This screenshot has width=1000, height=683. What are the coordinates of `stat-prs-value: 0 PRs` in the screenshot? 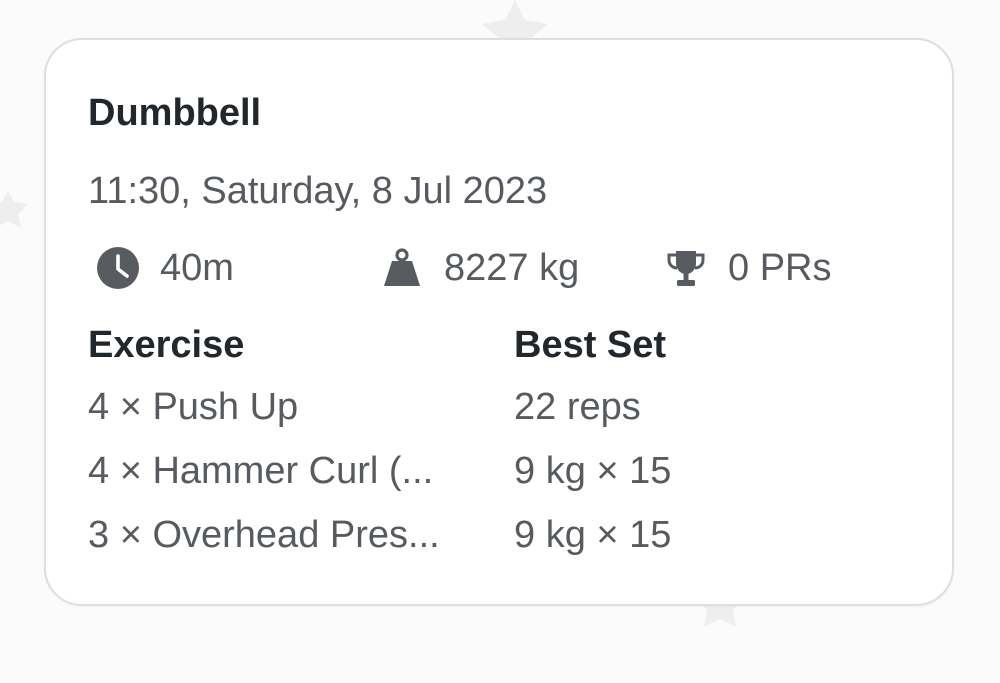 It's located at (780, 268).